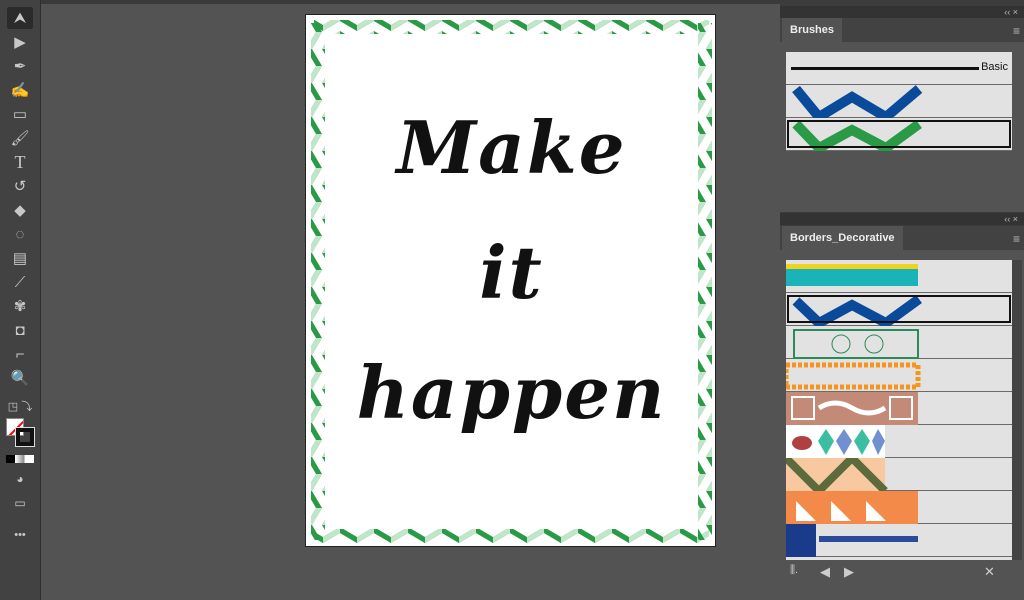  I want to click on puppet-warp-tool-icon: ✾, so click(20, 306).